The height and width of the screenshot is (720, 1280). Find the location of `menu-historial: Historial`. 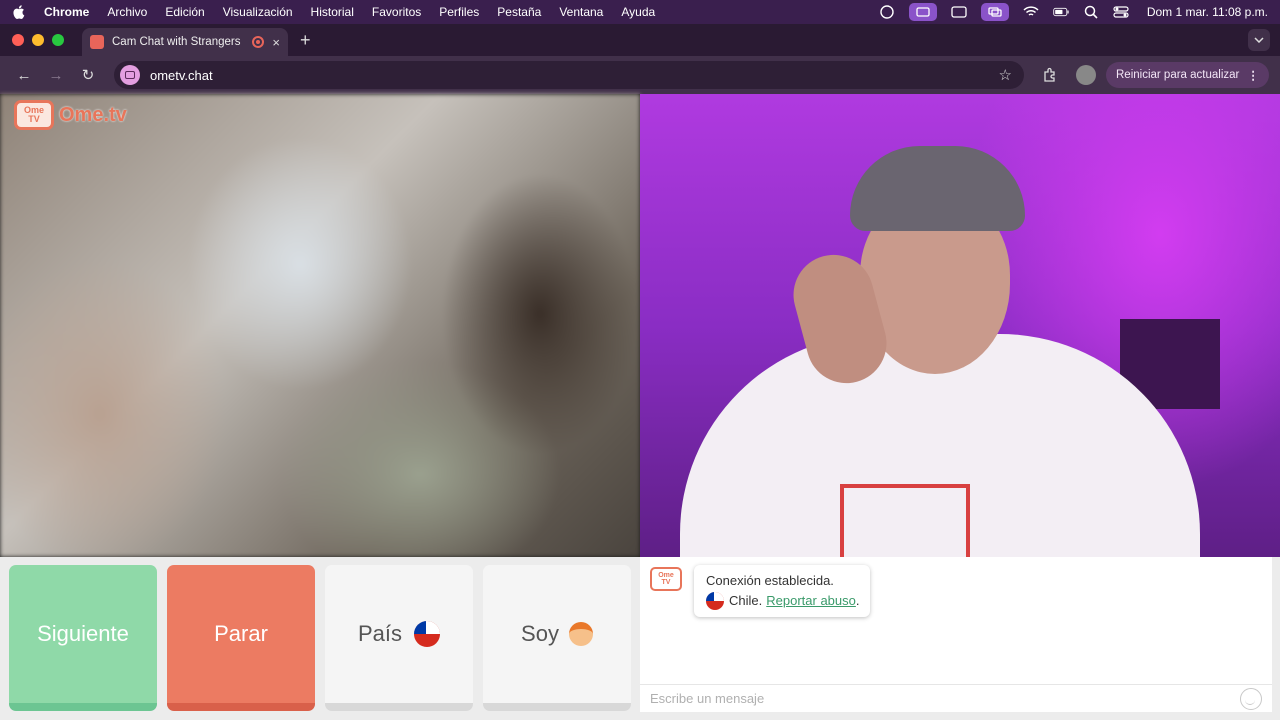

menu-historial: Historial is located at coordinates (332, 12).